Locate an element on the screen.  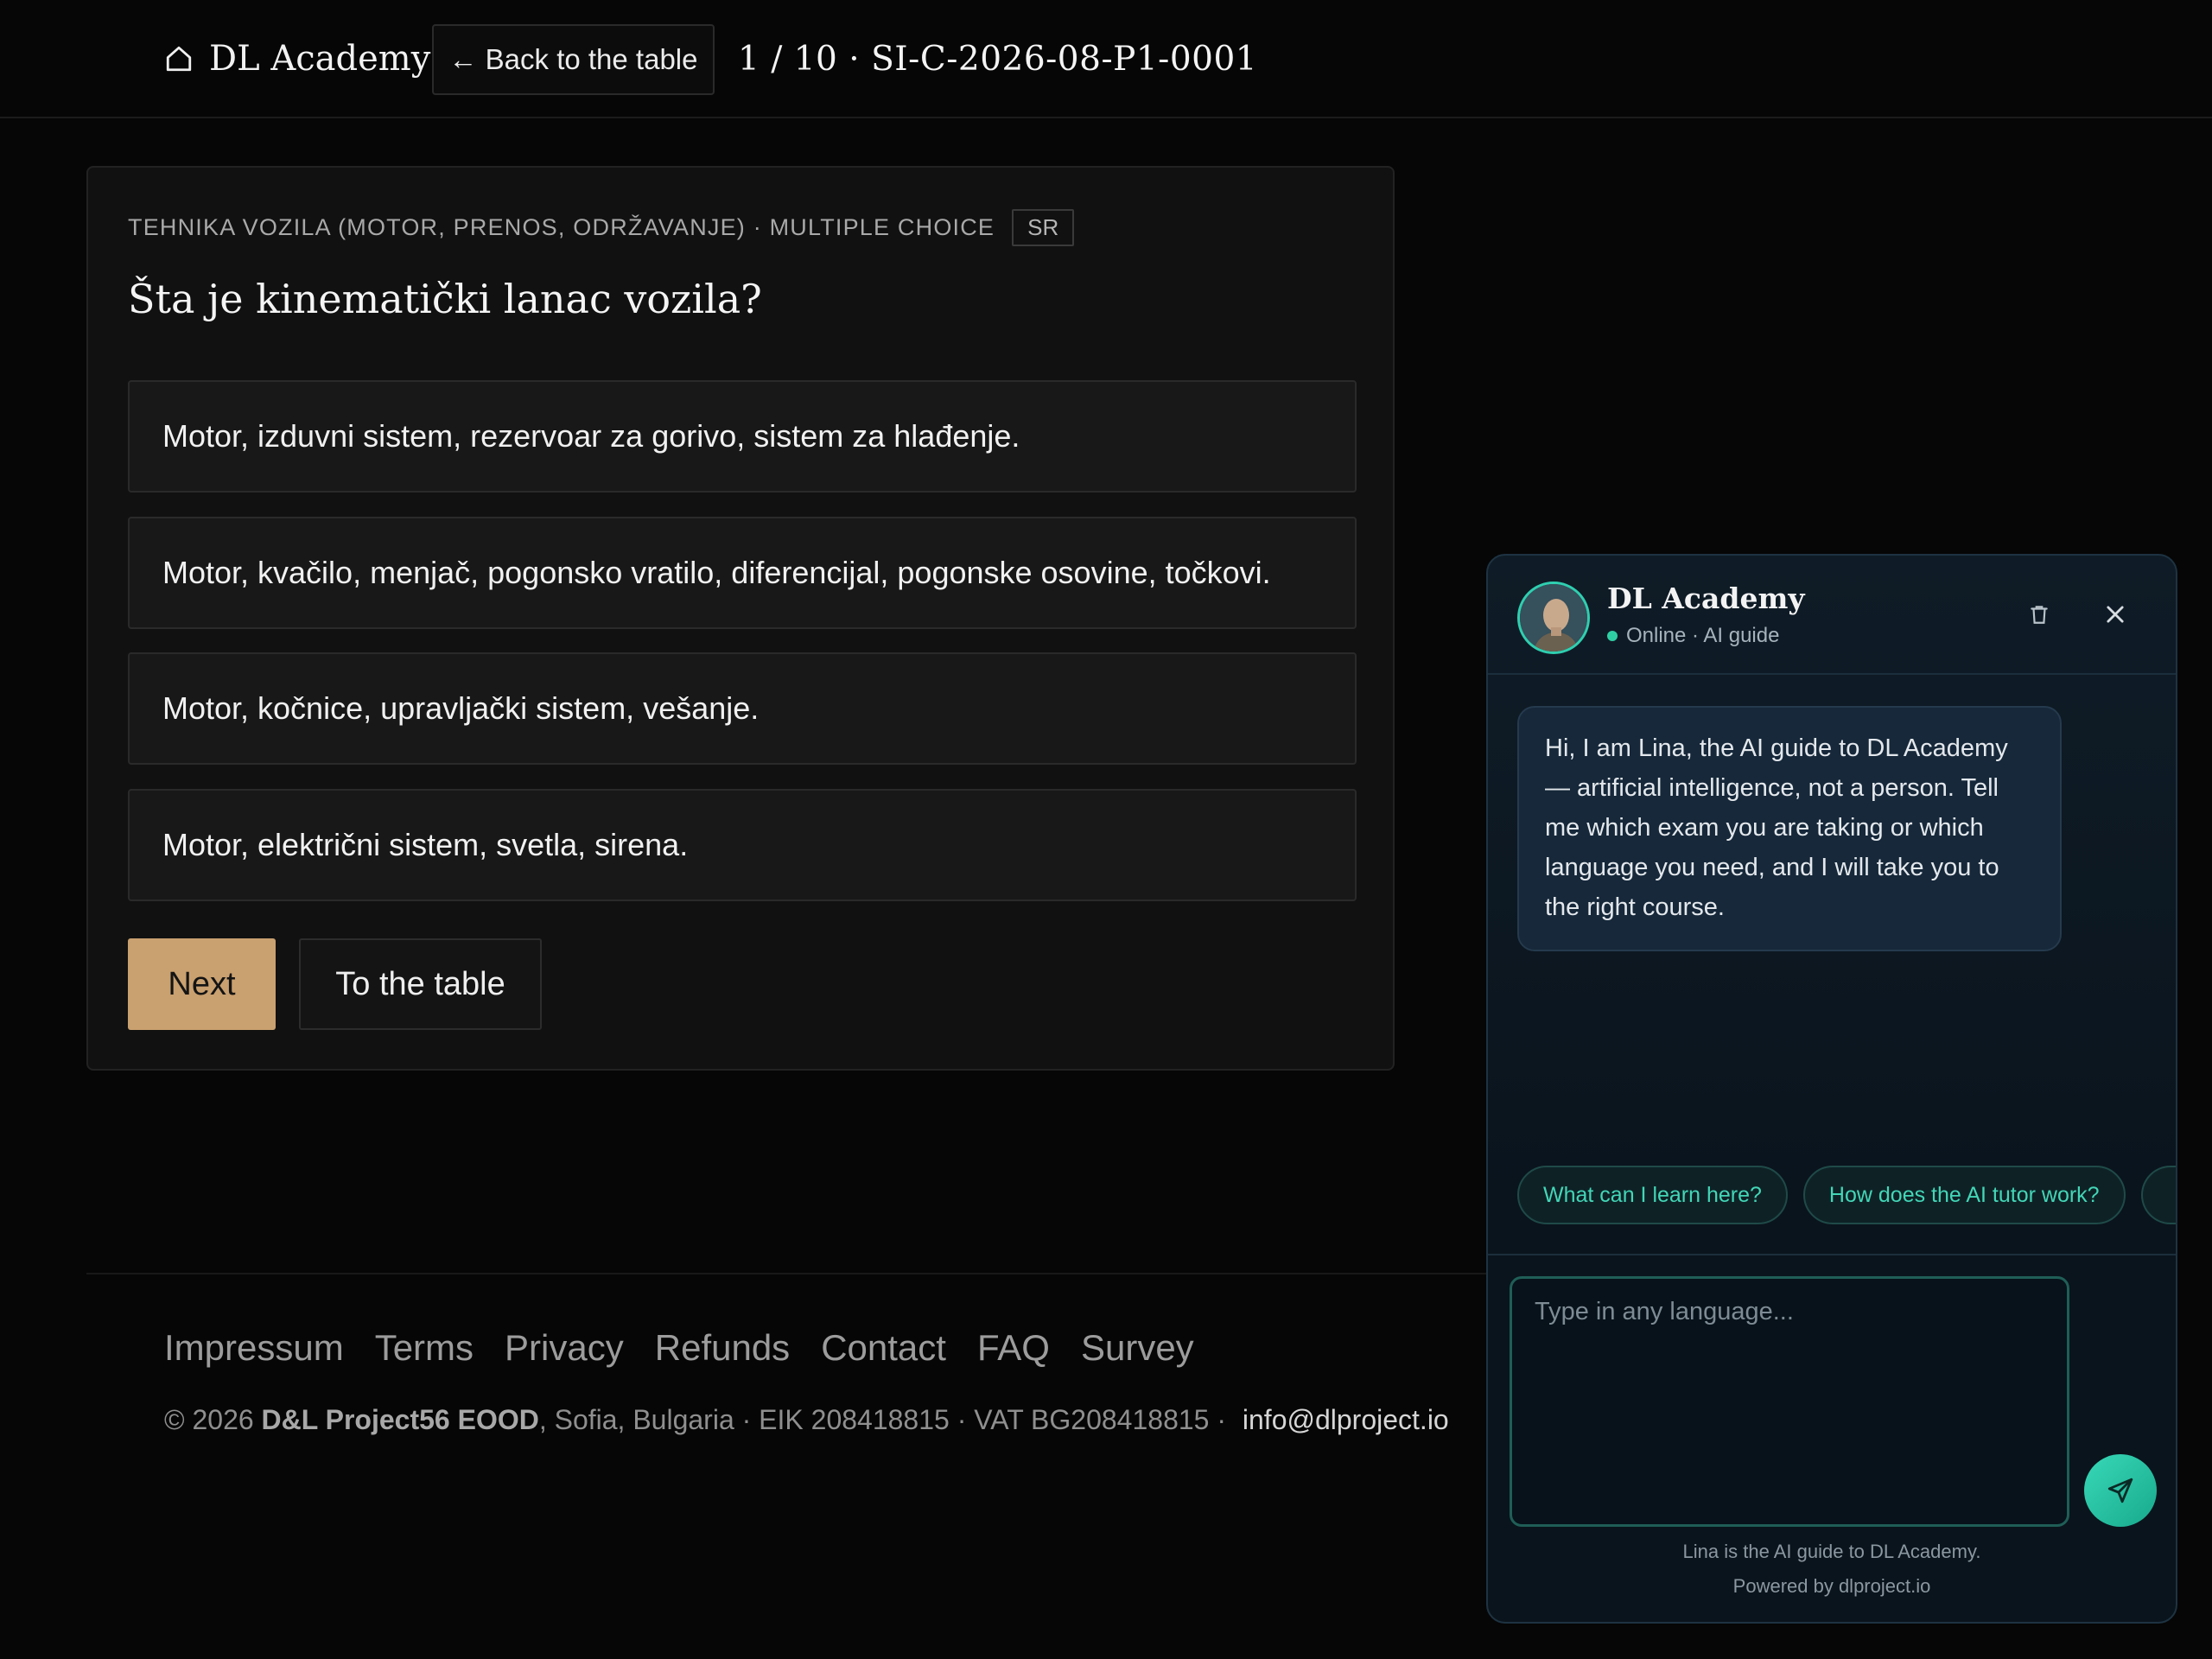
chat-disclaimer: Lina is the AI guide to DL Academy. is located at coordinates (1831, 1551).